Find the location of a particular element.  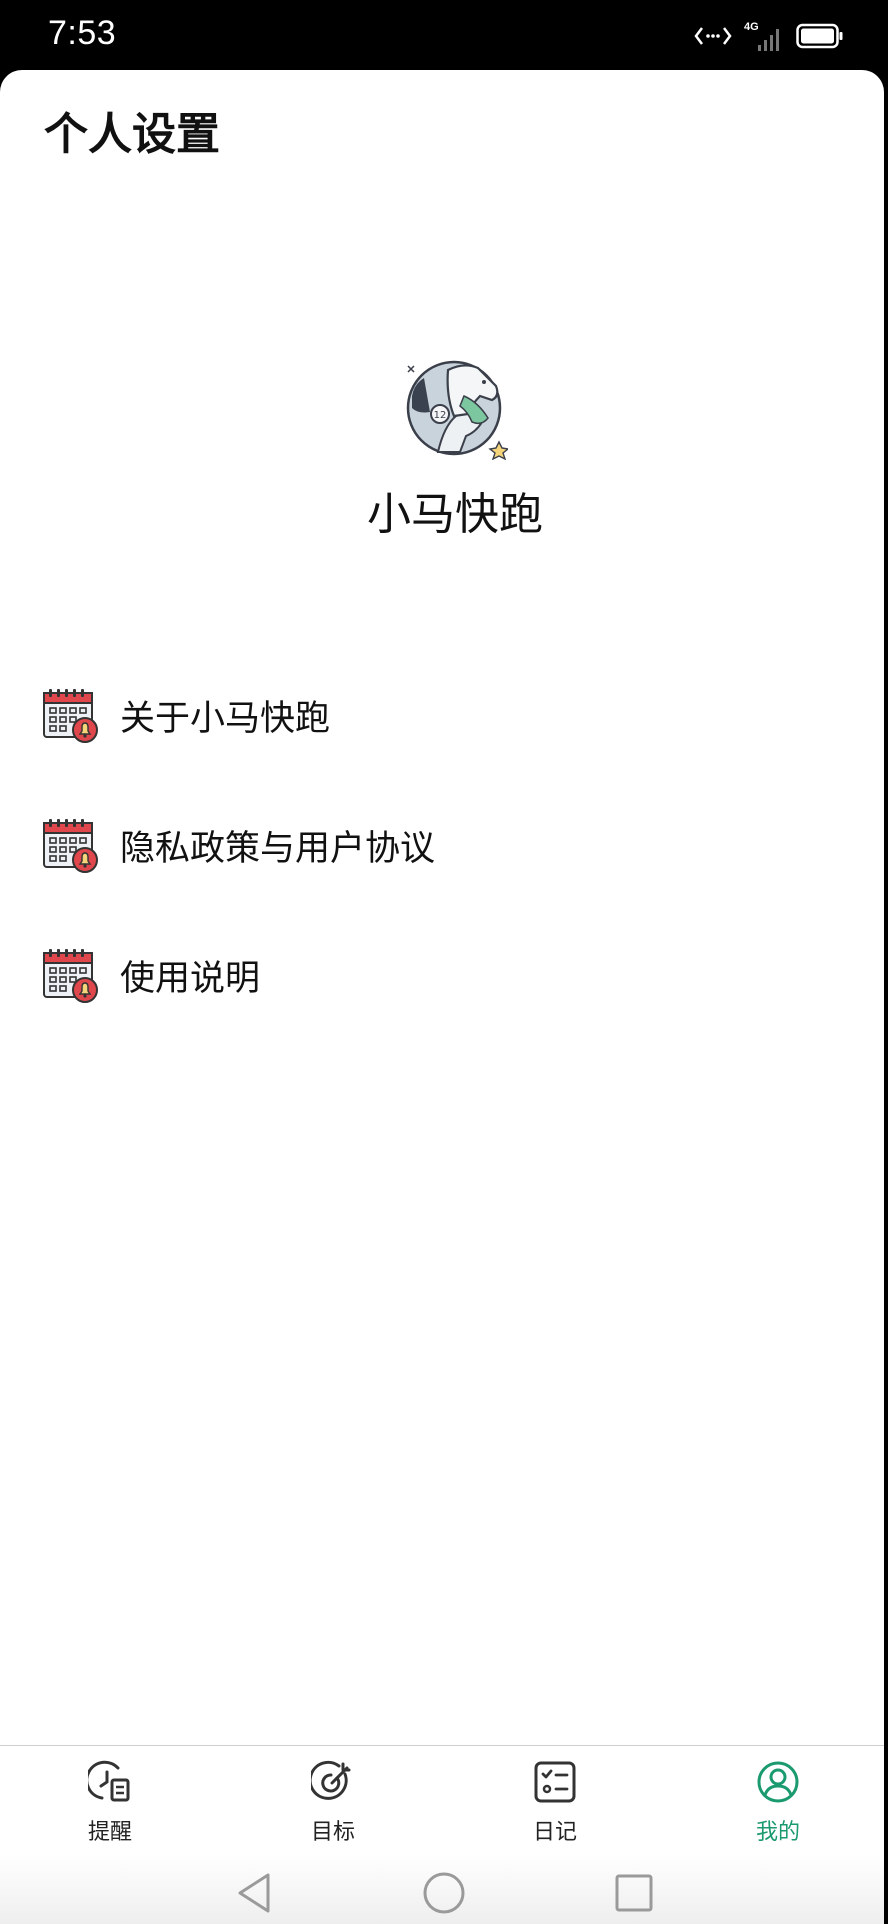

menu-item-privacy-policy: 隐私政策与用户协议 is located at coordinates (442, 845).